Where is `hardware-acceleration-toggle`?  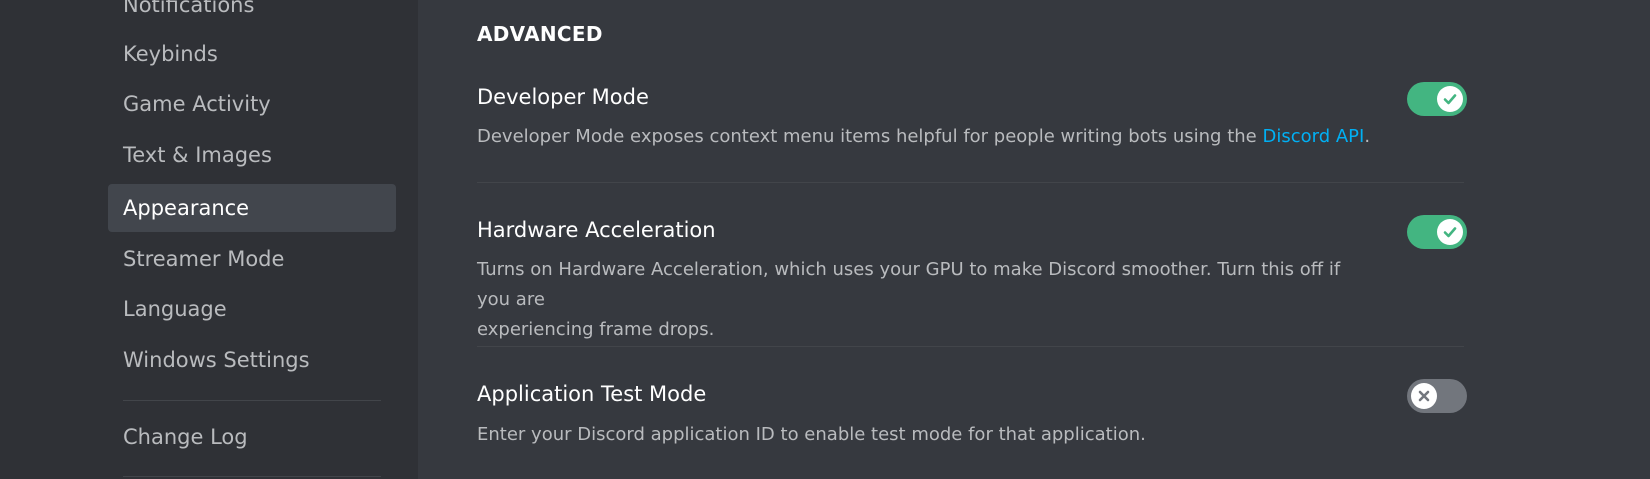 hardware-acceleration-toggle is located at coordinates (1437, 232).